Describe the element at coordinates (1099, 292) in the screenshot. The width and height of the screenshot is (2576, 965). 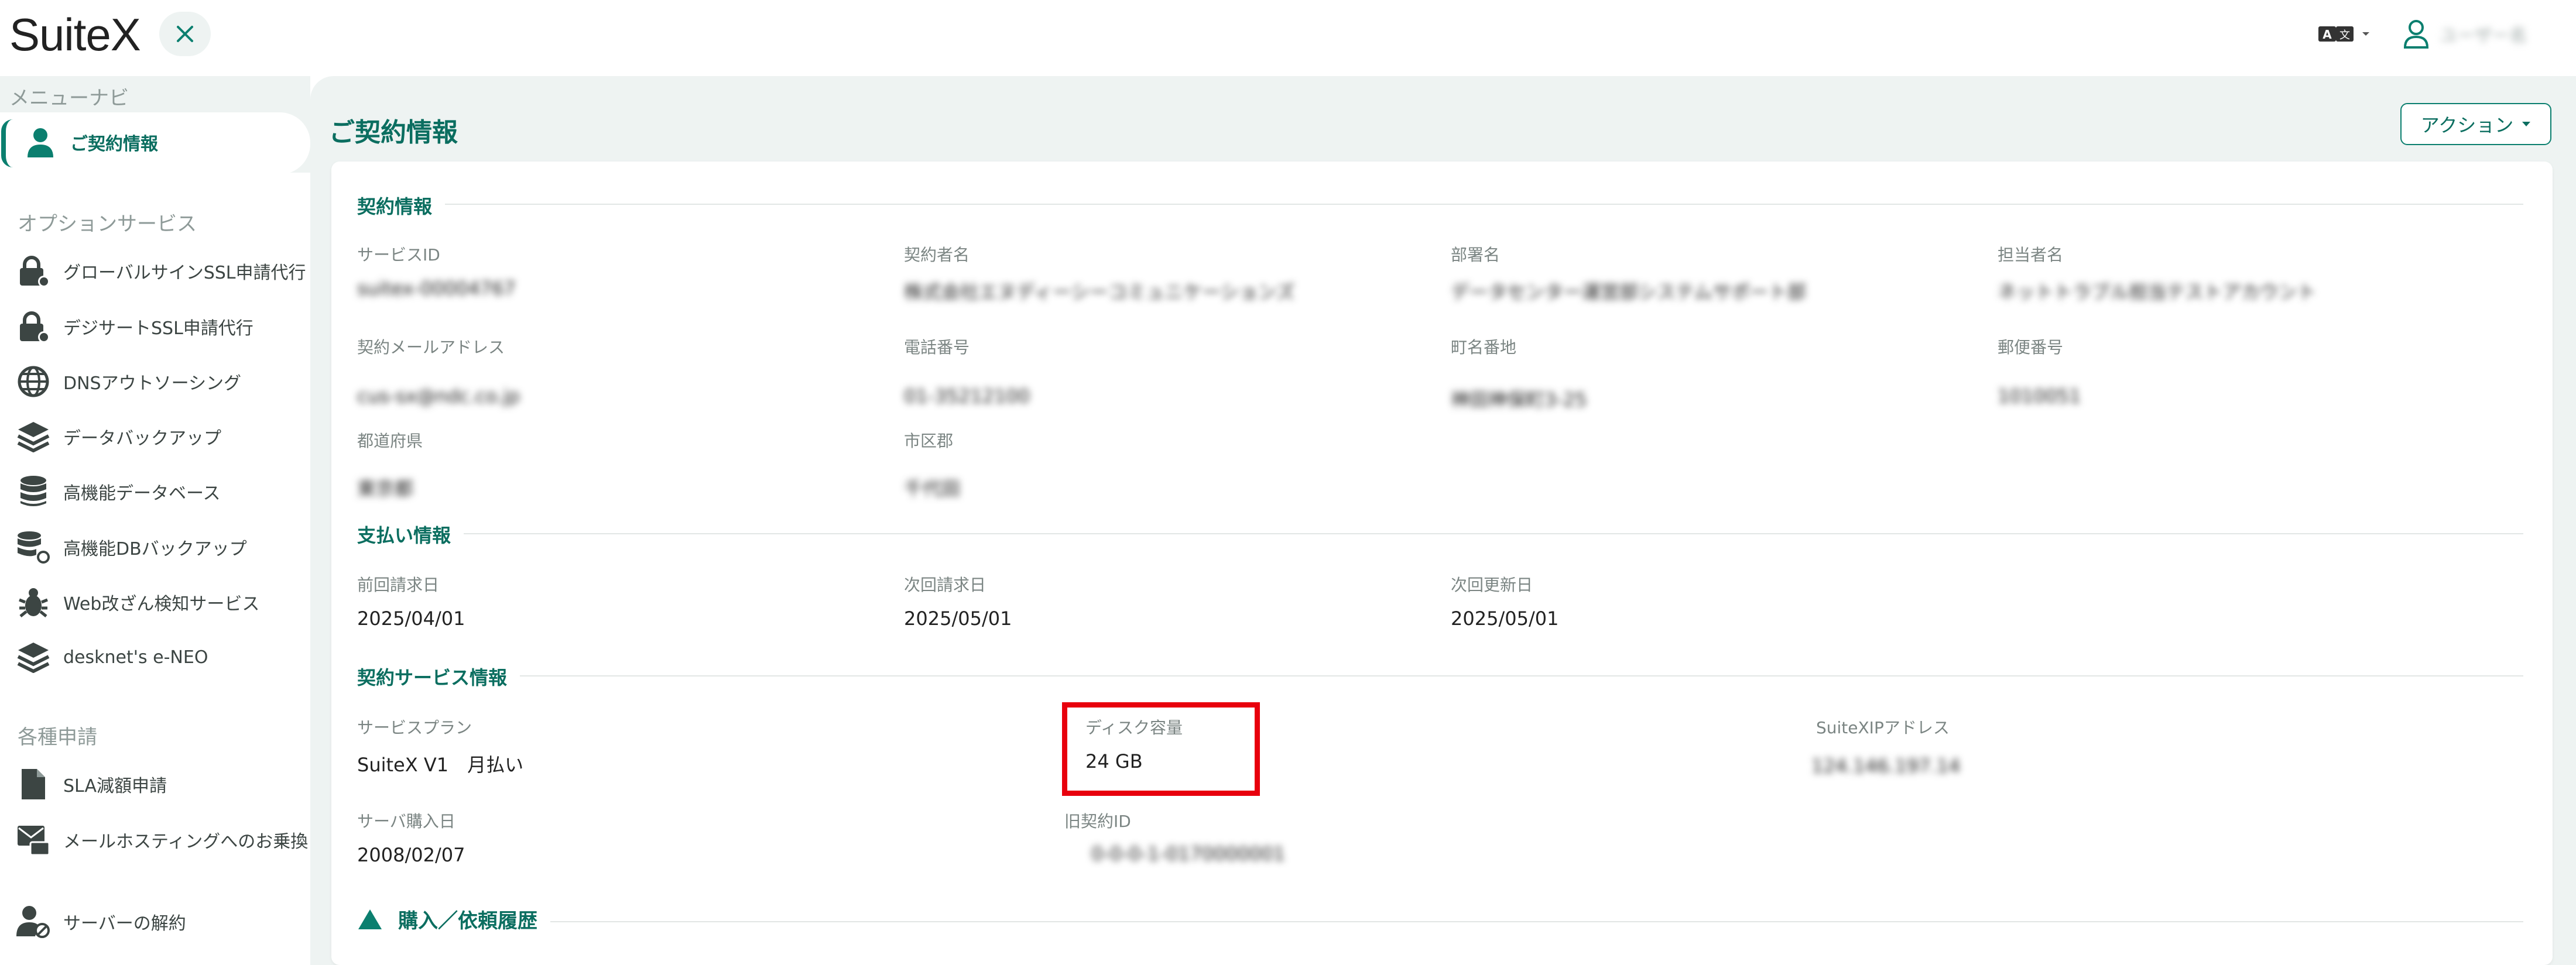
I see `contractor-name-value: 株式会社エヌディーシーコミュニケーションズ` at that location.